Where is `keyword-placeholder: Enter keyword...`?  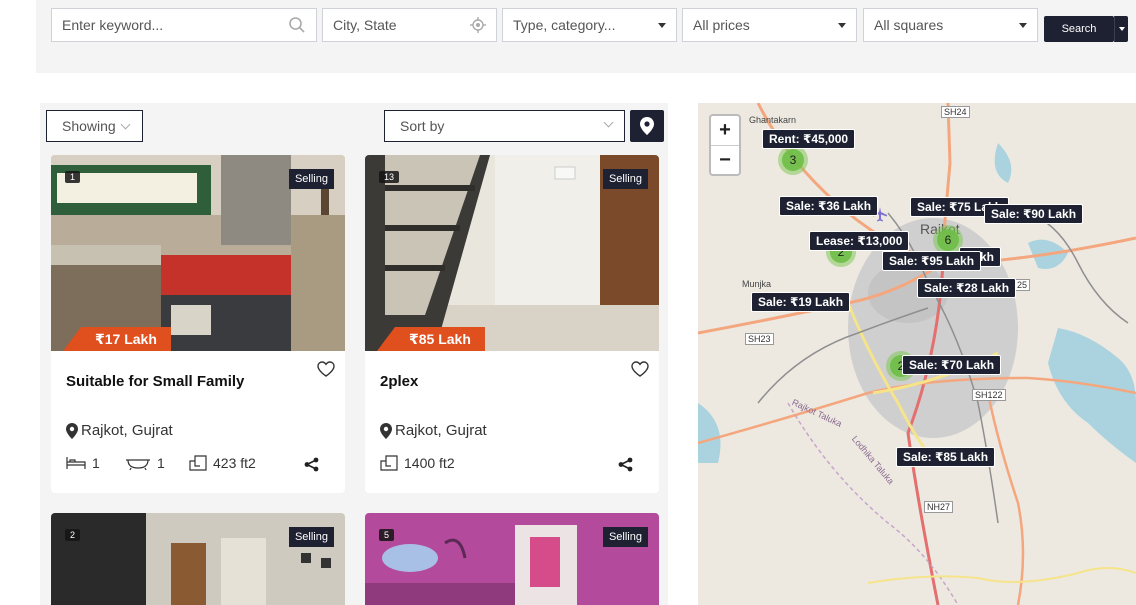
keyword-placeholder: Enter keyword... is located at coordinates (113, 25).